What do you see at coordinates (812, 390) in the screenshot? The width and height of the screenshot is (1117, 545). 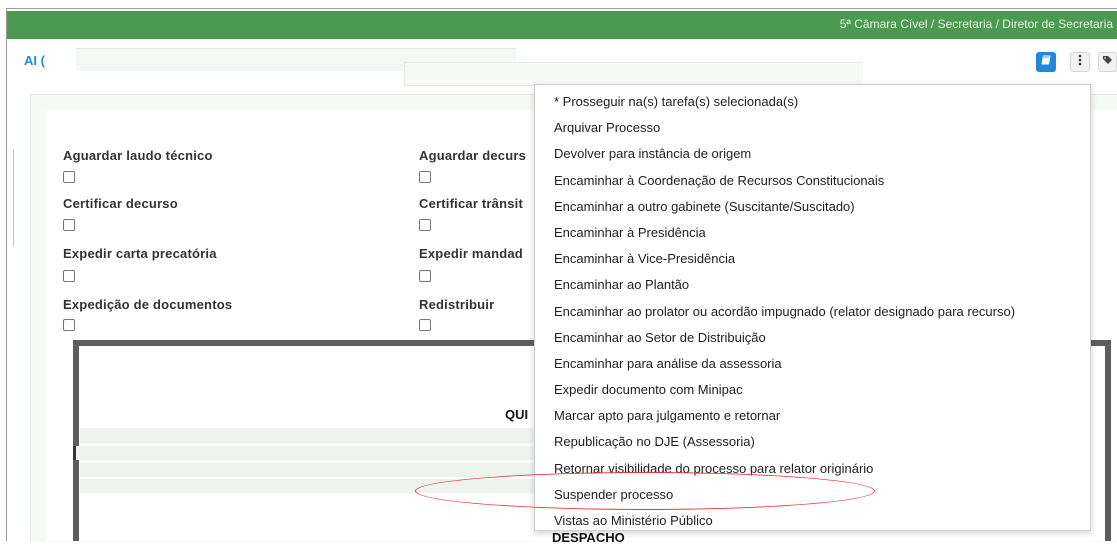 I see `menu-item-minipac: Expedir documento com Minipac` at bounding box center [812, 390].